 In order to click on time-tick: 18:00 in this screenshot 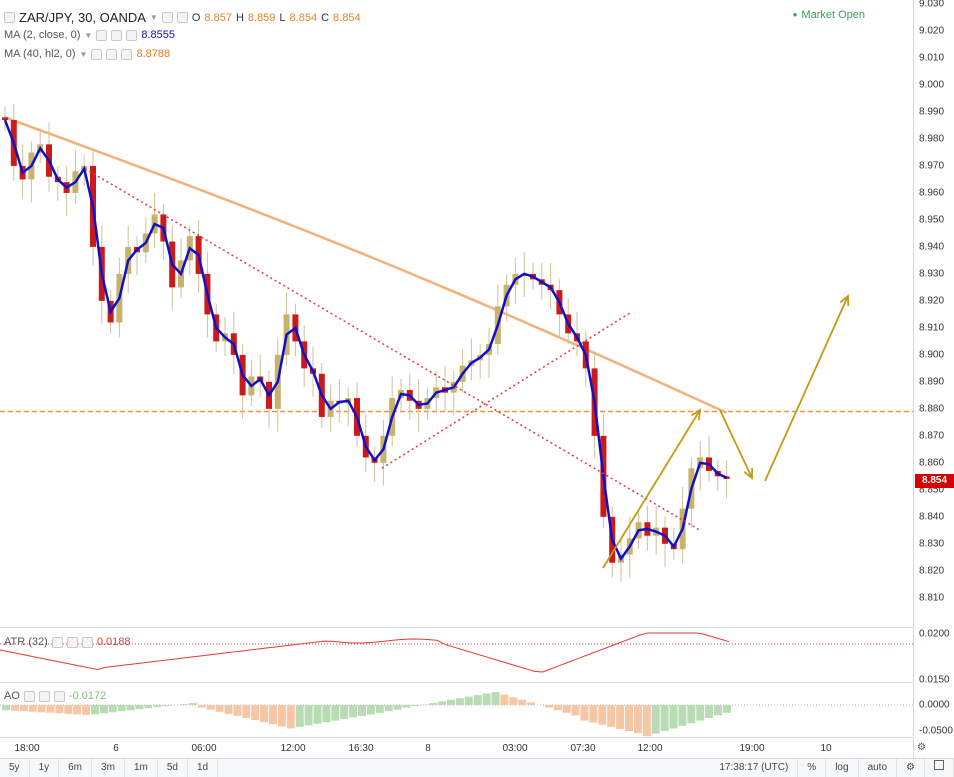, I will do `click(27, 748)`.